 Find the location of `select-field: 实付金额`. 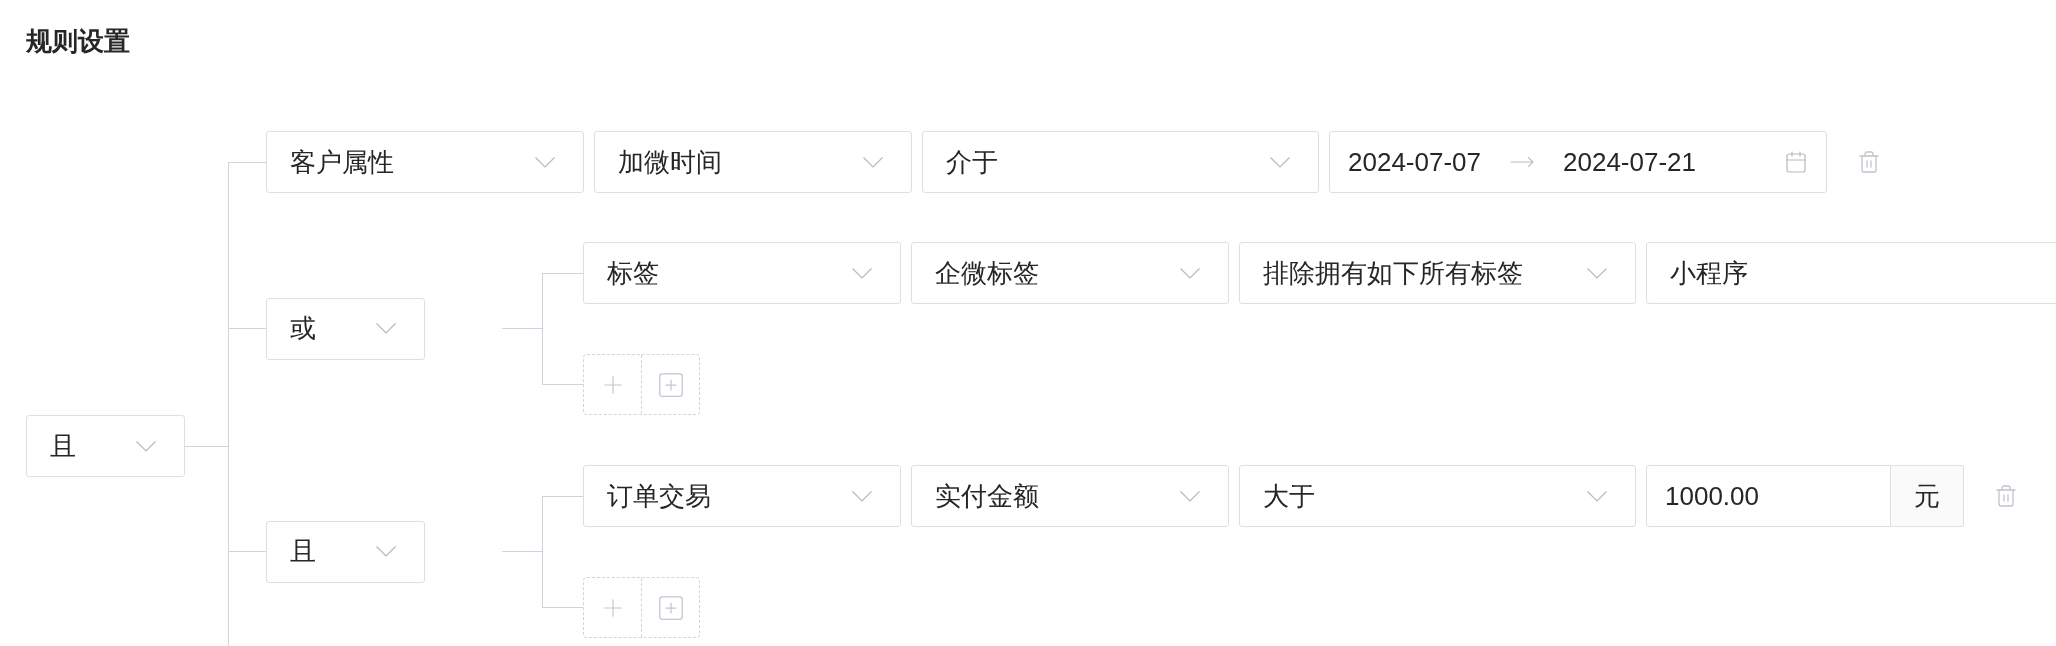

select-field: 实付金额 is located at coordinates (1070, 496).